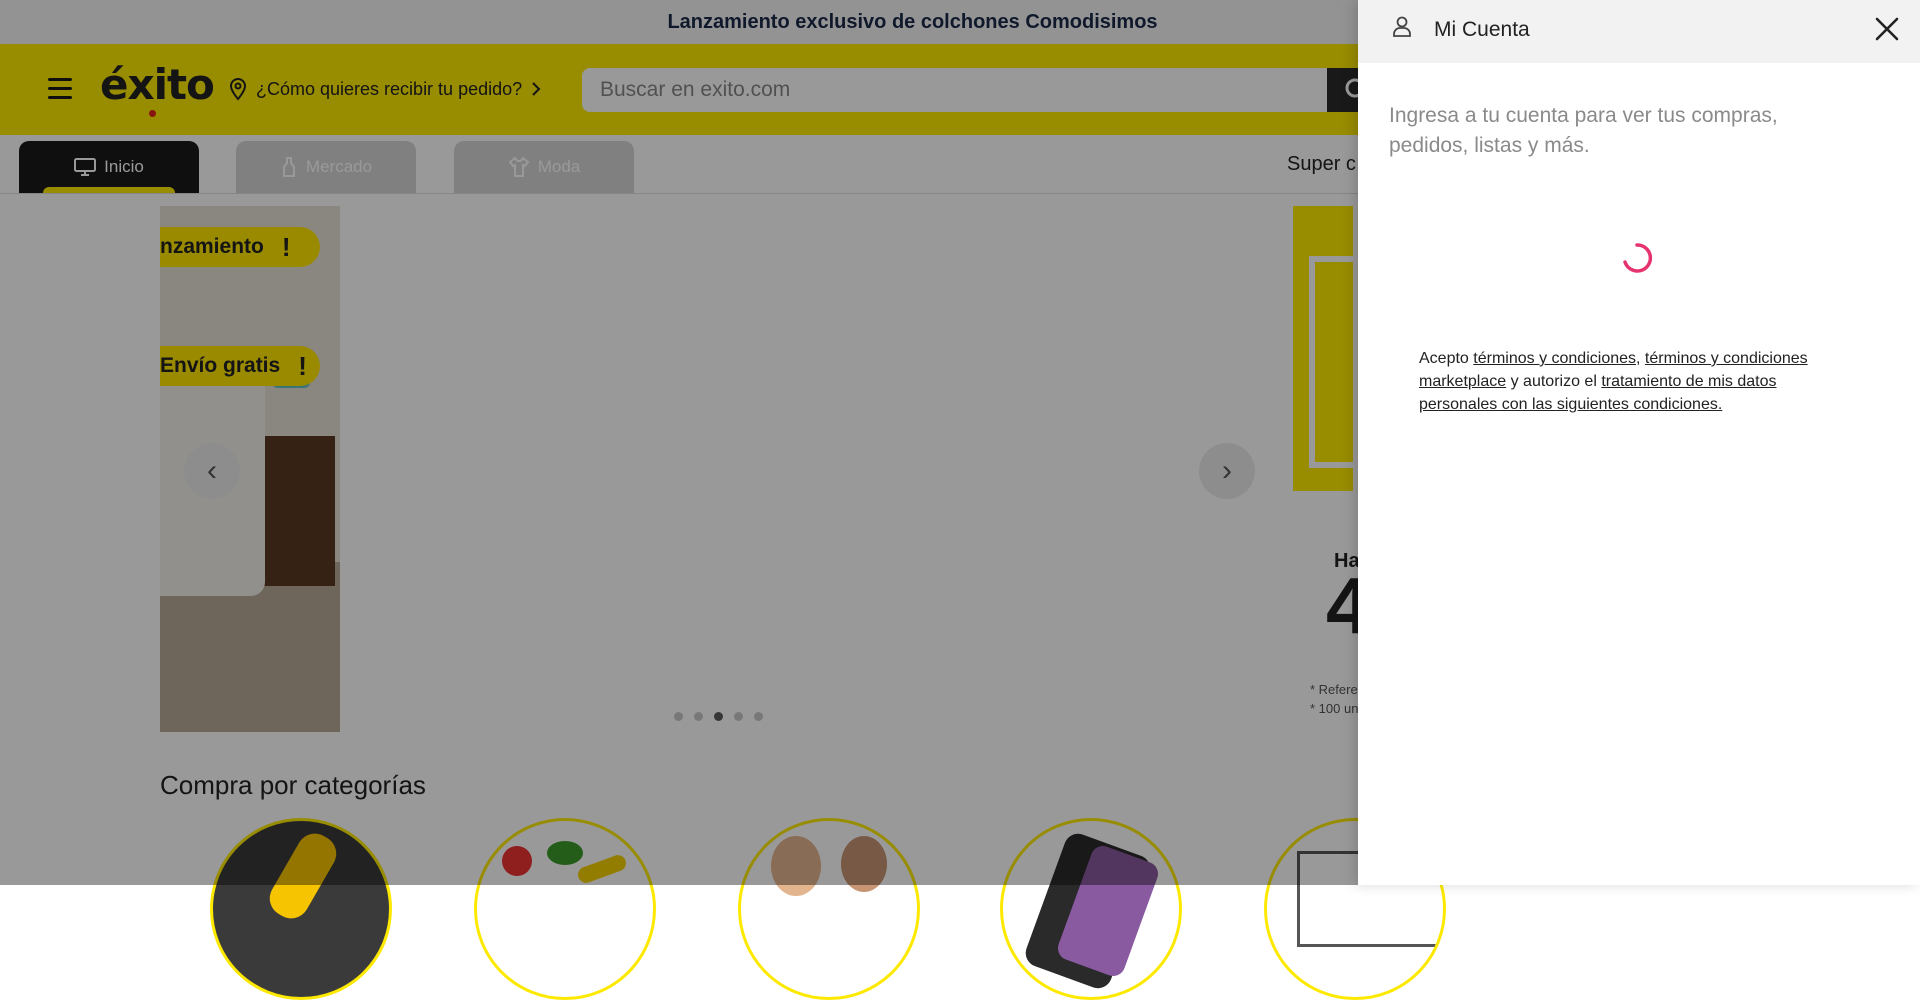 The width and height of the screenshot is (1920, 1000). Describe the element at coordinates (1402, 26) in the screenshot. I see `user-icon` at that location.